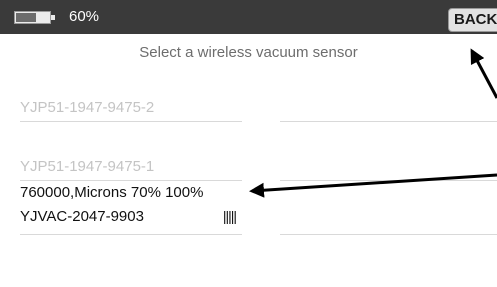 This screenshot has width=497, height=287. I want to click on sensor-item-2: YJP51-1947-9475-1, so click(131, 169).